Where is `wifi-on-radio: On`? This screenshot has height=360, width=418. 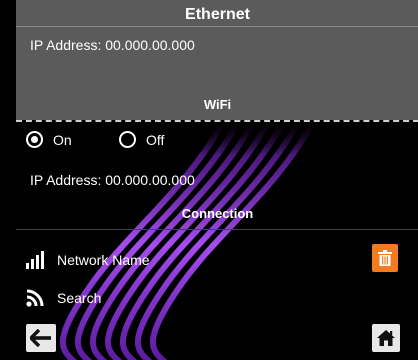 wifi-on-radio: On is located at coordinates (49, 139).